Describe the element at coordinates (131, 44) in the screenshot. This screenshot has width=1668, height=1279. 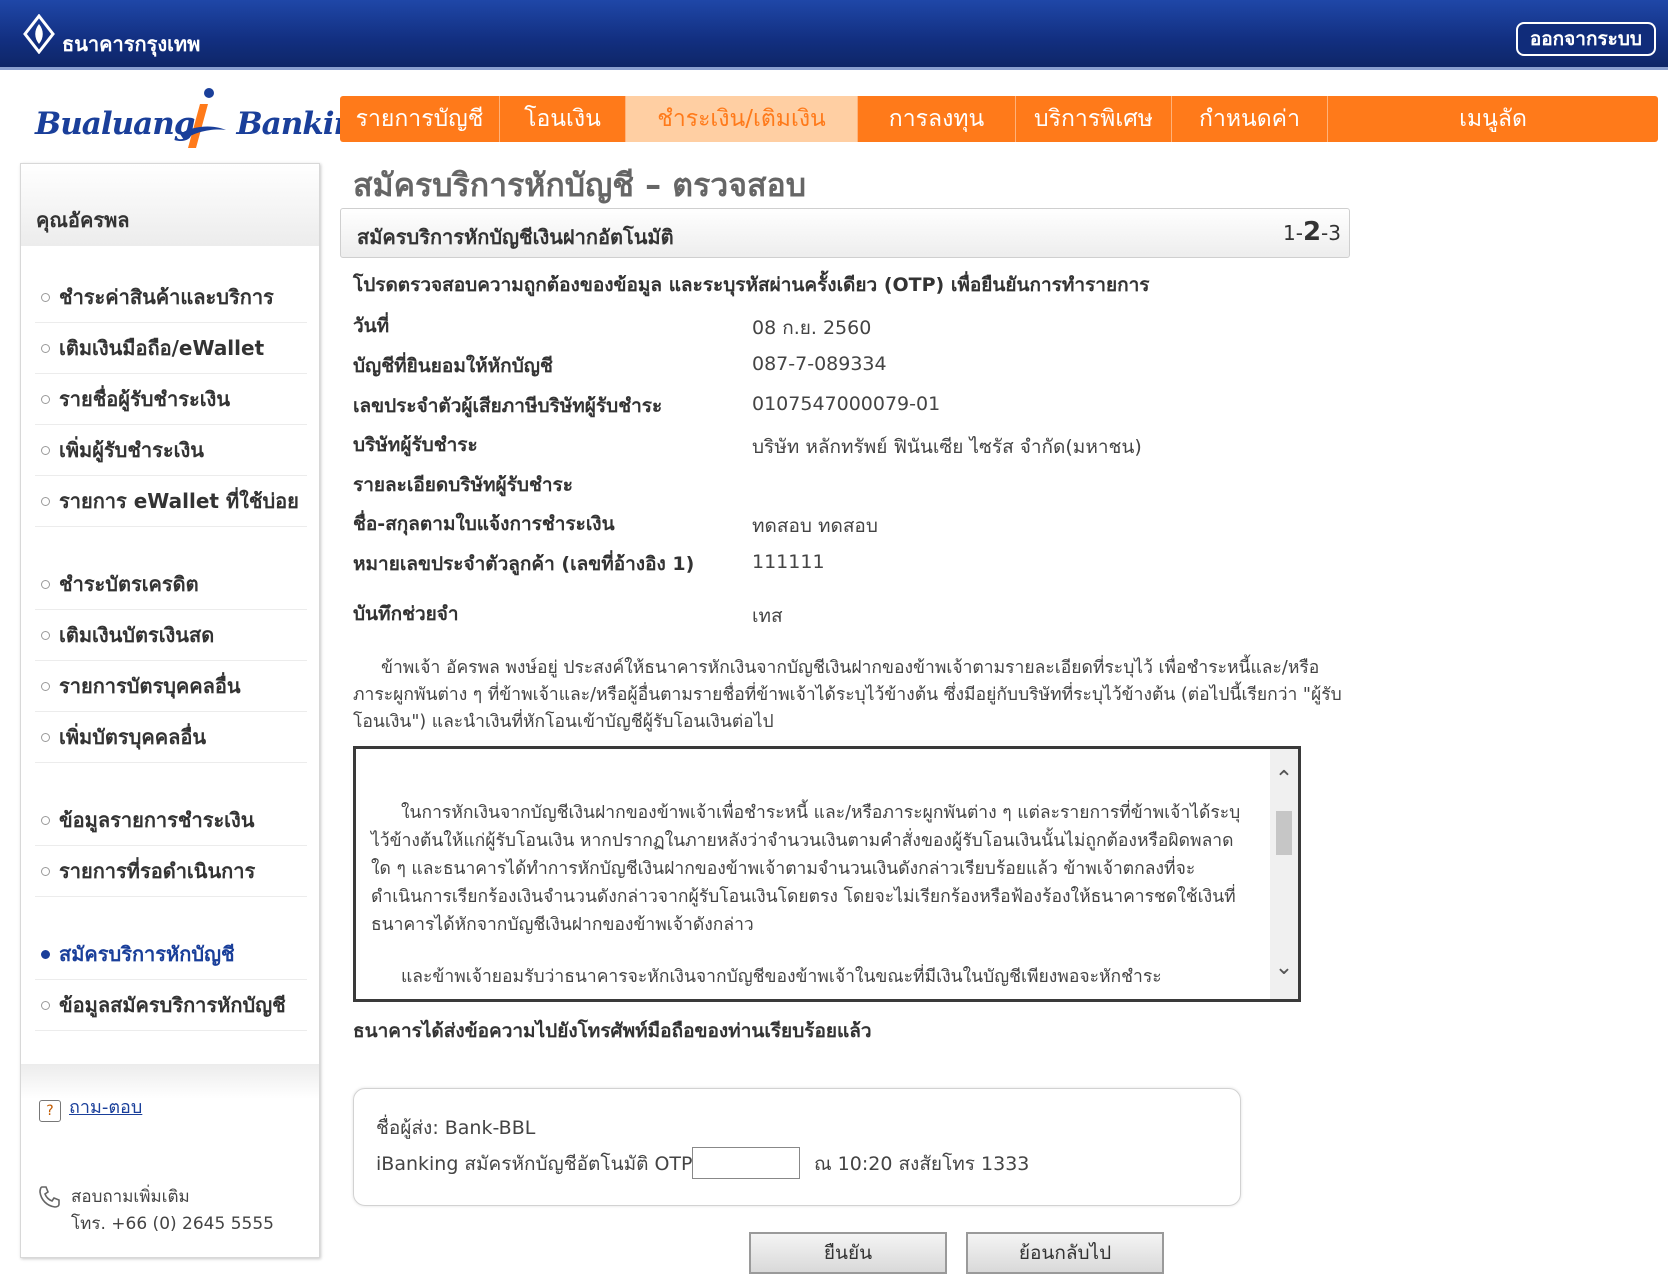
I see `bank-name: ธนาคารกรุงเทพ` at that location.